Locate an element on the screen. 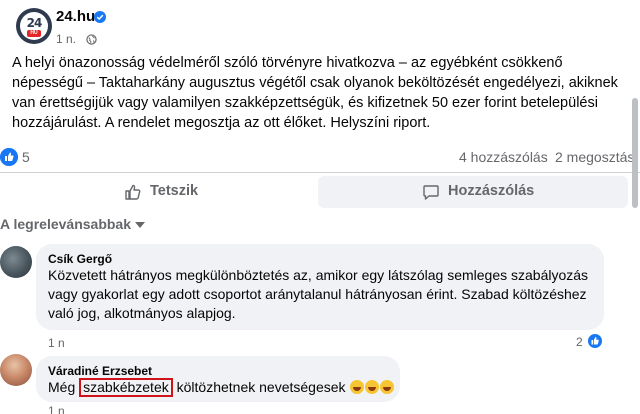  divider is located at coordinates (320, 172).